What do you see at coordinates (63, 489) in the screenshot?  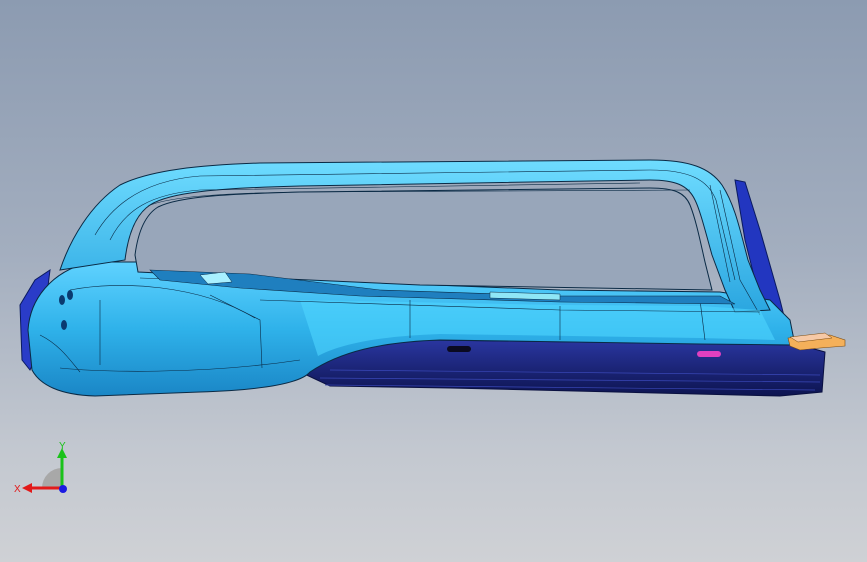 I see `z-axis-dot` at bounding box center [63, 489].